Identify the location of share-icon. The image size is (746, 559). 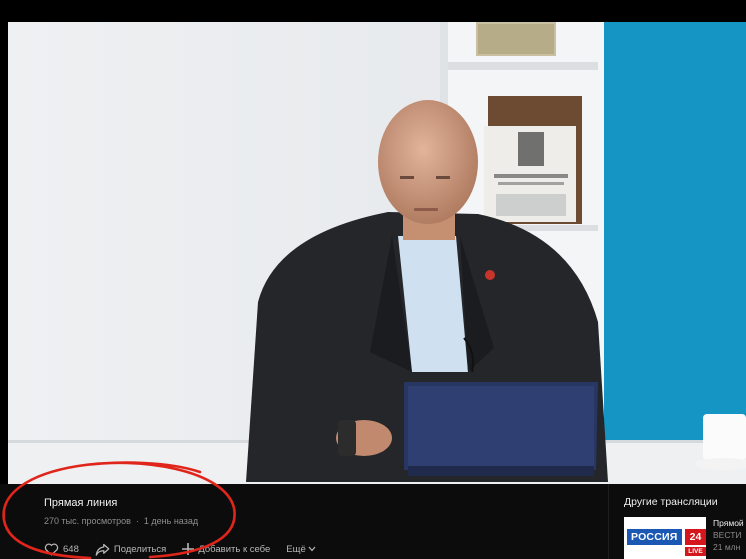
(102, 549).